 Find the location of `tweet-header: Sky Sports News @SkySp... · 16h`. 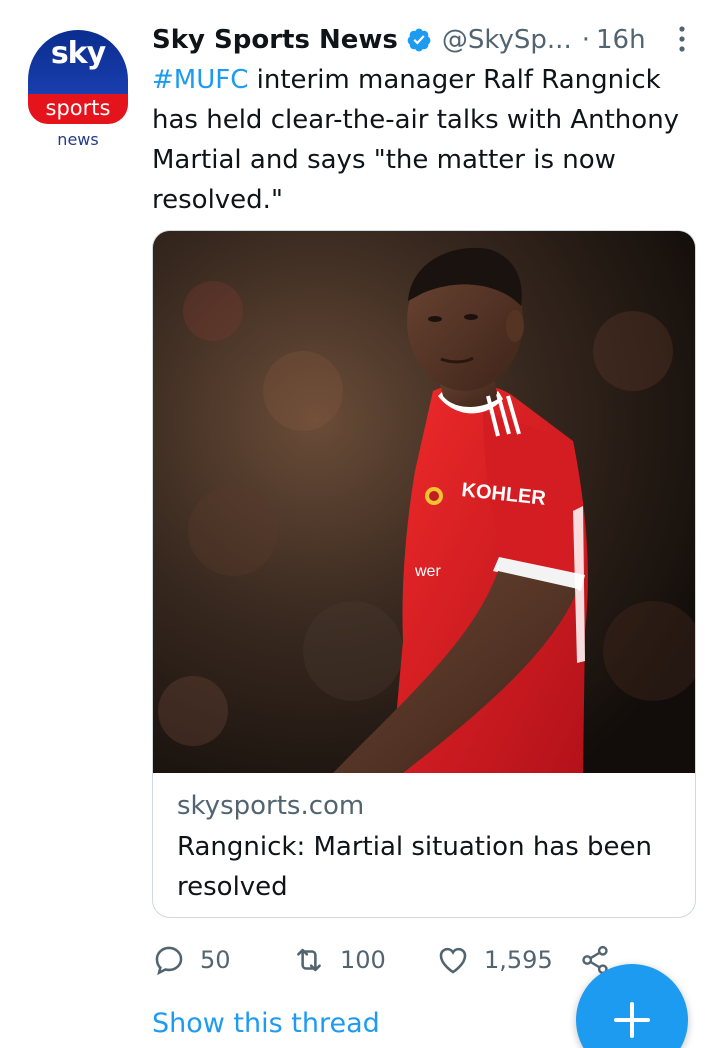

tweet-header: Sky Sports News @SkySp... · 16h is located at coordinates (399, 40).